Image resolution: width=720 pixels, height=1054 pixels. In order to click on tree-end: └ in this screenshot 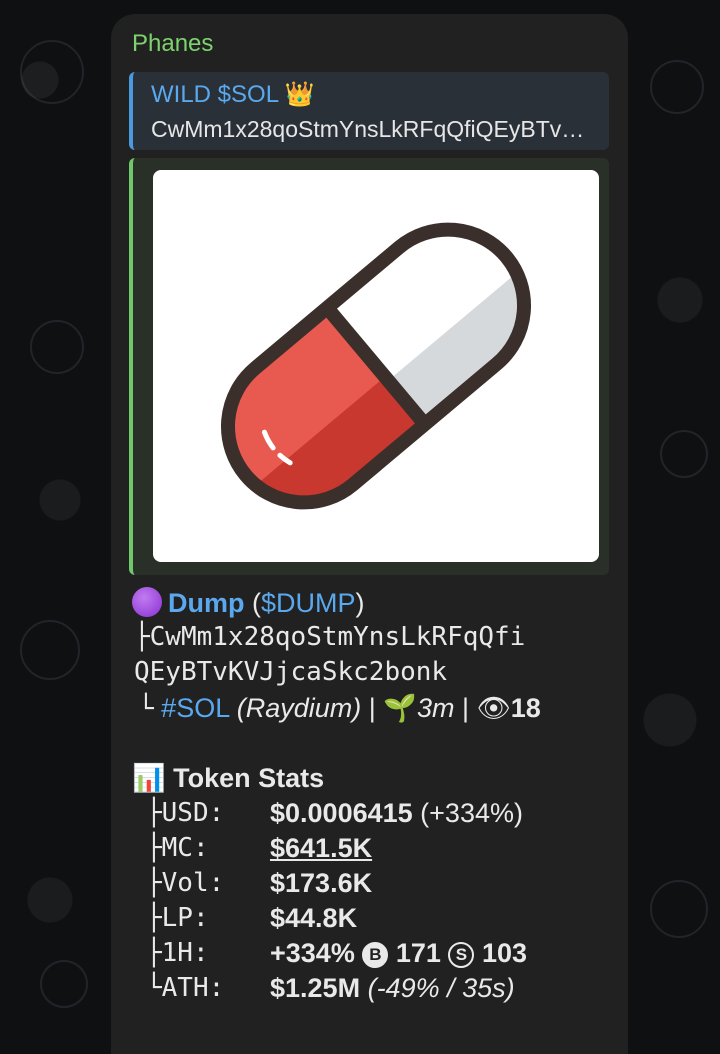, I will do `click(146, 709)`.